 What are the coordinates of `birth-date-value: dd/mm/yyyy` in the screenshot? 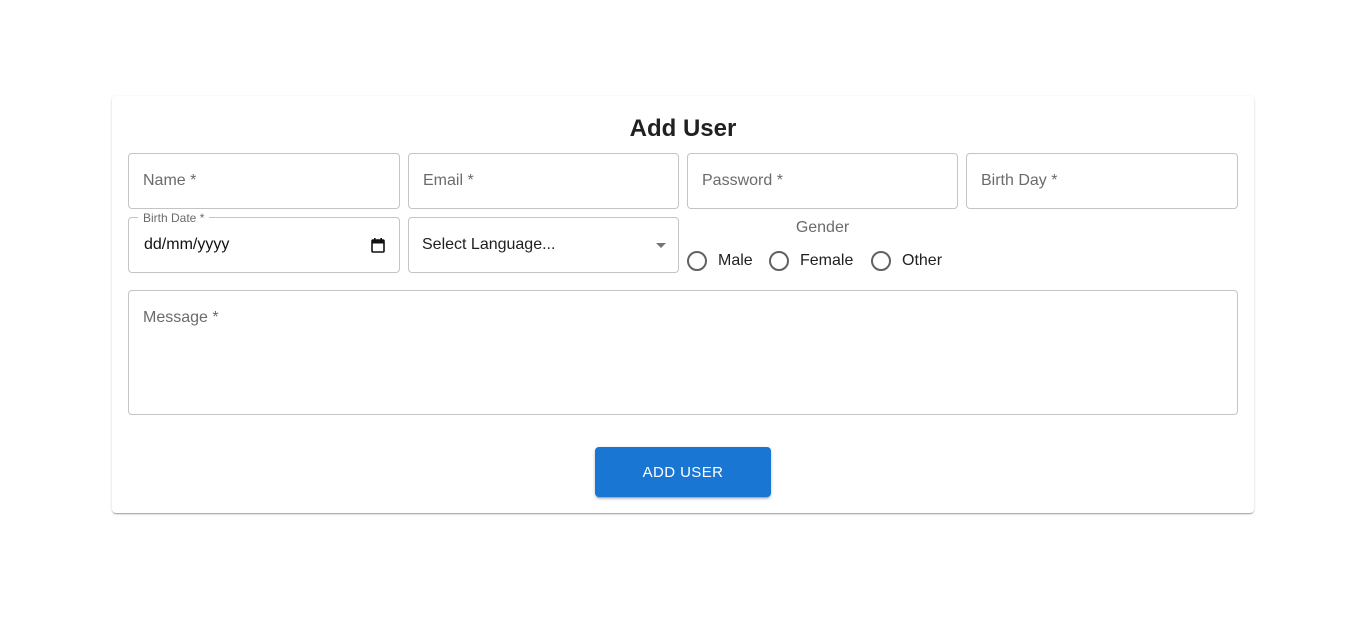 It's located at (187, 244).